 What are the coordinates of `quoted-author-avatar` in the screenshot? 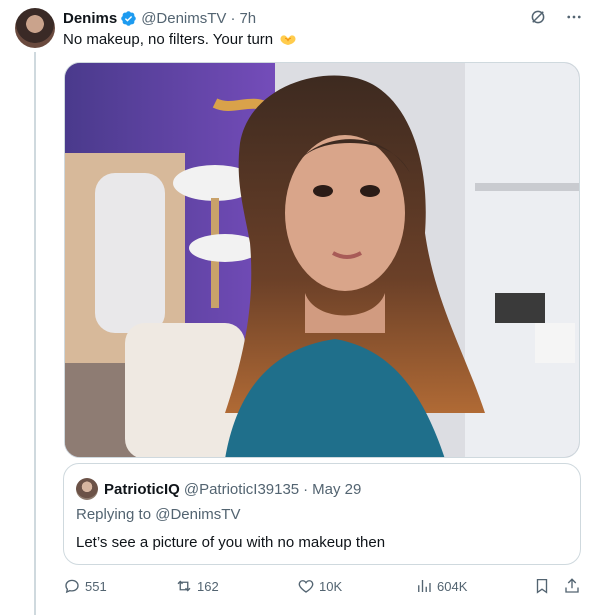 It's located at (87, 489).